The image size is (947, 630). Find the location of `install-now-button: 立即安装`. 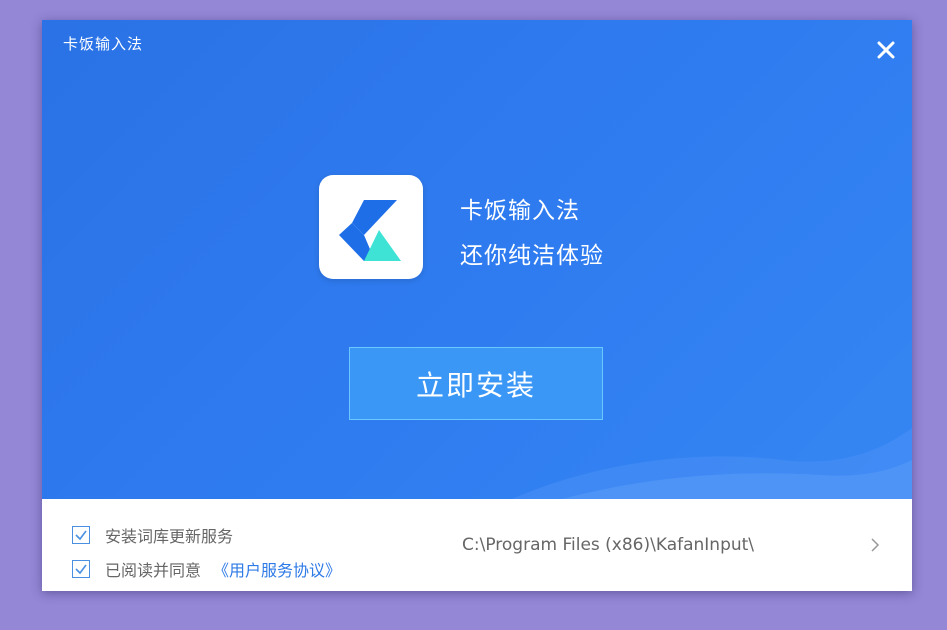

install-now-button: 立即安装 is located at coordinates (476, 383).